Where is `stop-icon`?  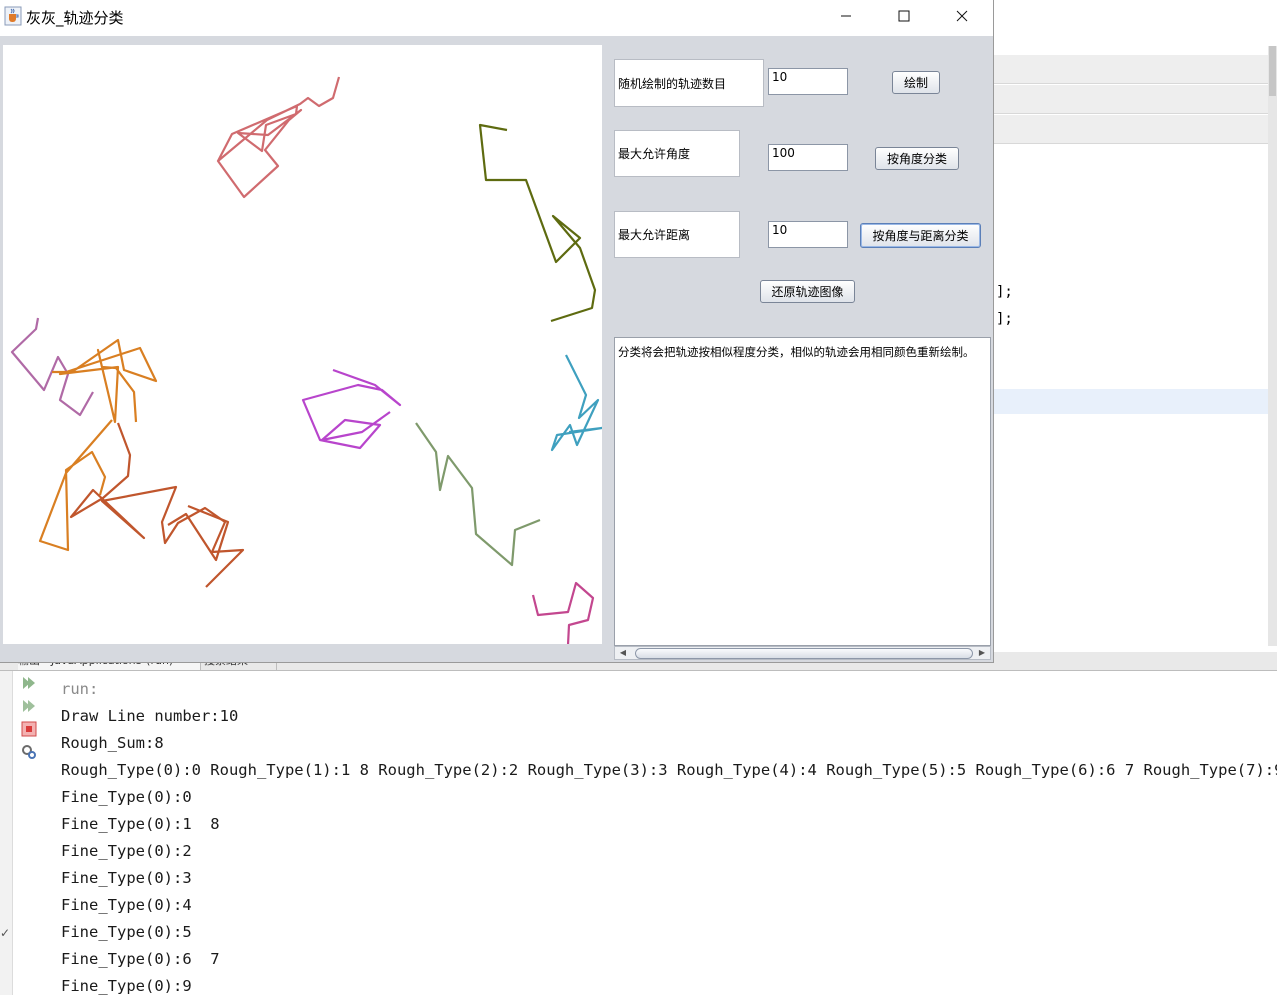
stop-icon is located at coordinates (29, 729).